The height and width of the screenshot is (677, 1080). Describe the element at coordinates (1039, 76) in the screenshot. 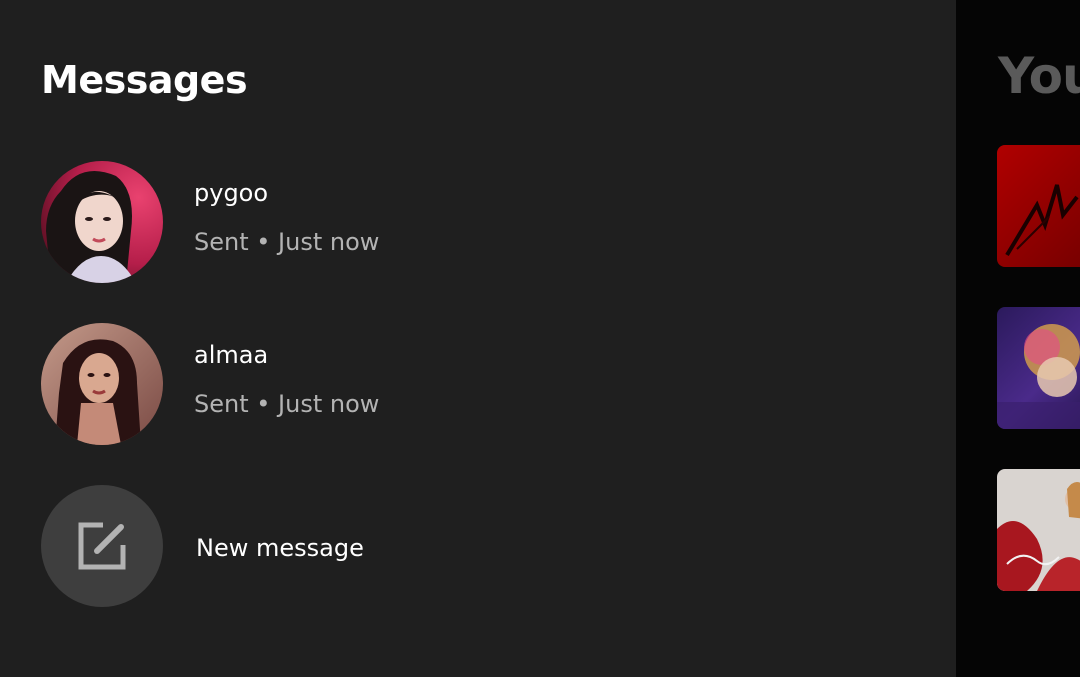

I see `background-heading: You` at that location.